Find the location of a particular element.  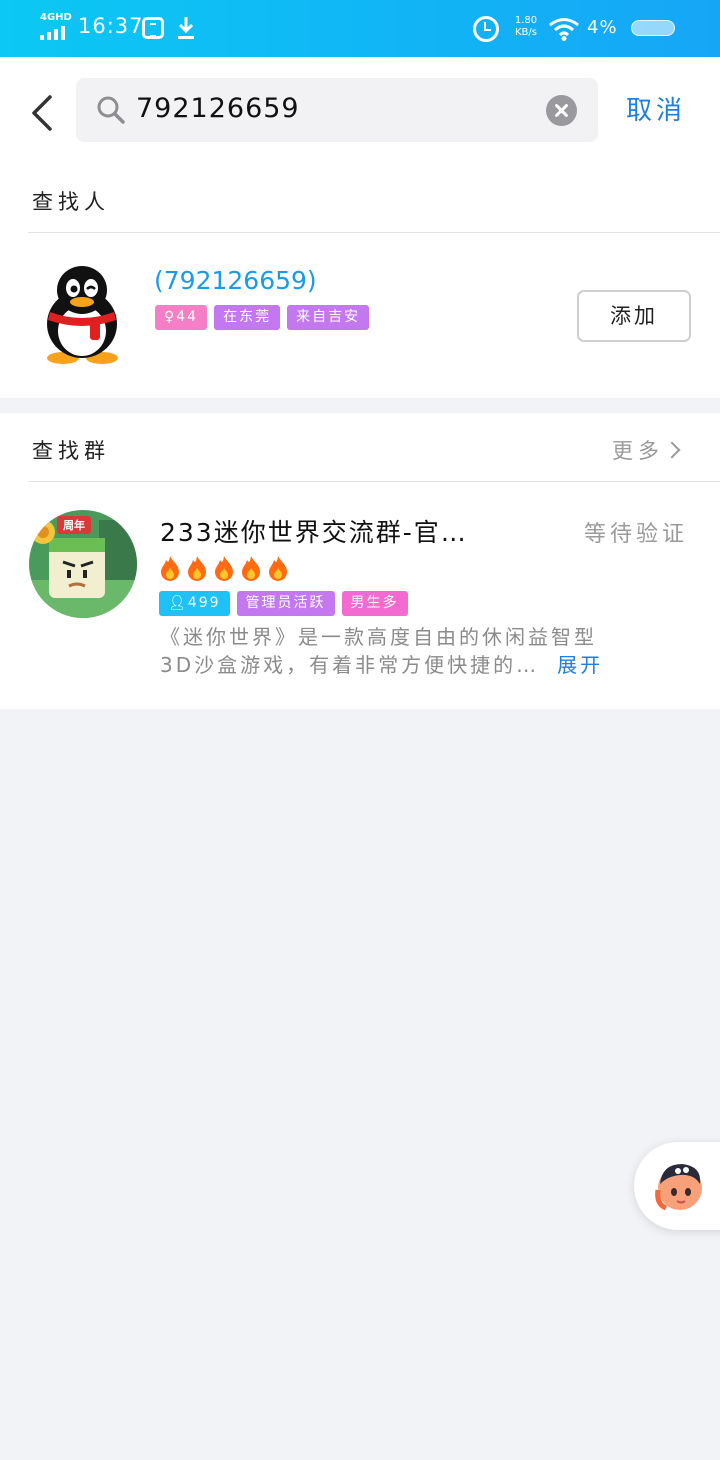

battery-percent: 4% is located at coordinates (602, 27).